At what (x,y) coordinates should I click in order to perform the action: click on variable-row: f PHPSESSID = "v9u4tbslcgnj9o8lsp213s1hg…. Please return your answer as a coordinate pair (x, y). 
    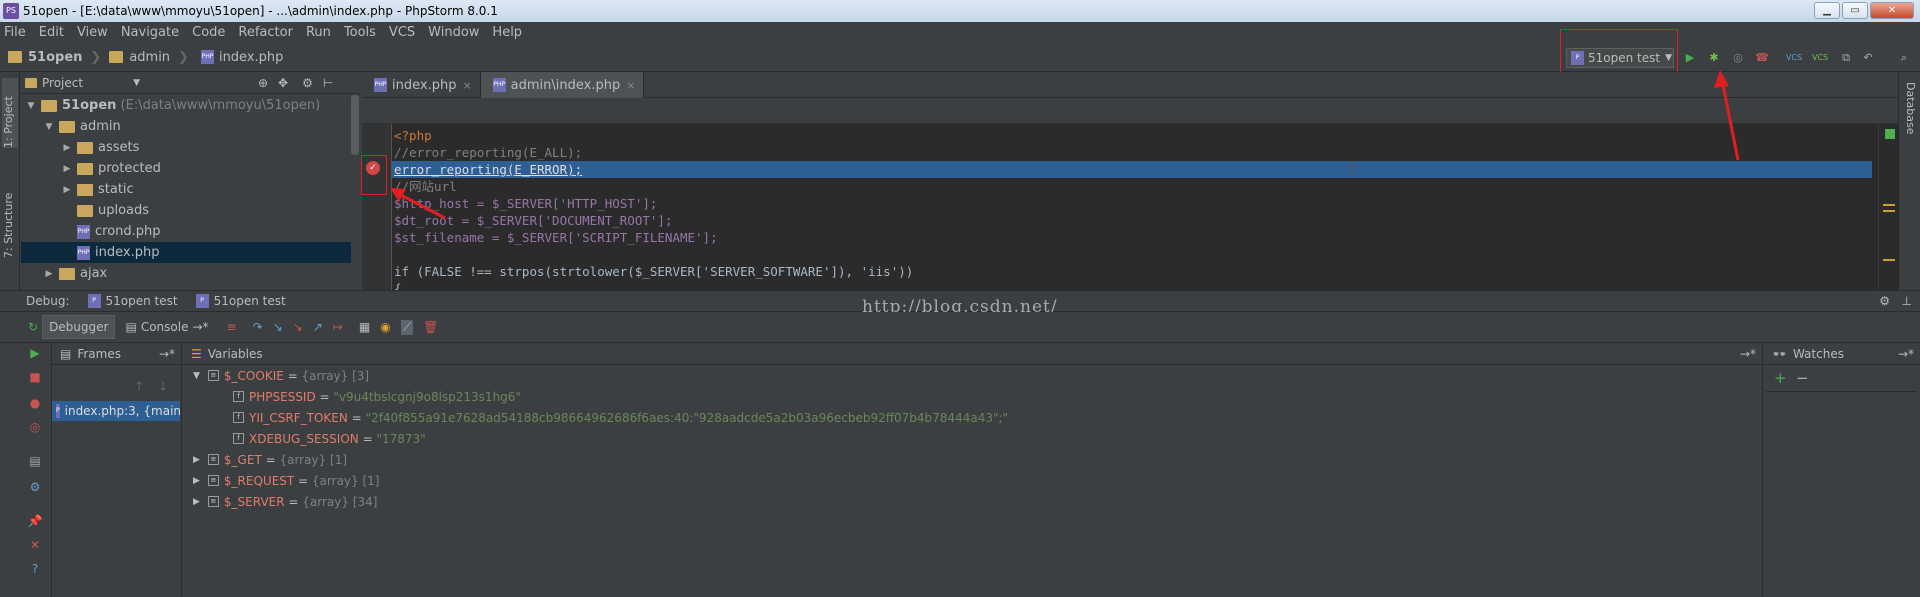
    Looking at the image, I should click on (377, 396).